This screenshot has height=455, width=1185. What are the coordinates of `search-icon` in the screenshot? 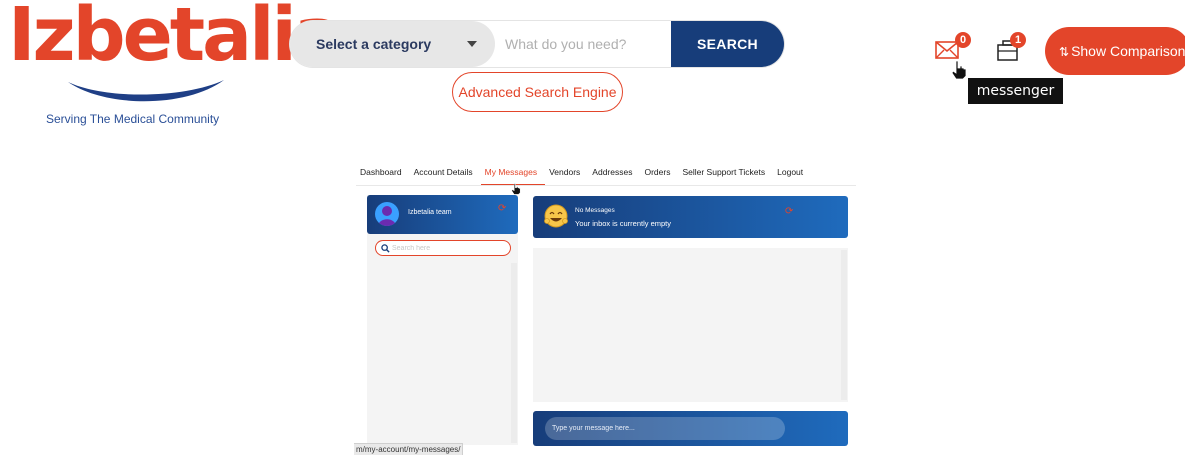 It's located at (385, 248).